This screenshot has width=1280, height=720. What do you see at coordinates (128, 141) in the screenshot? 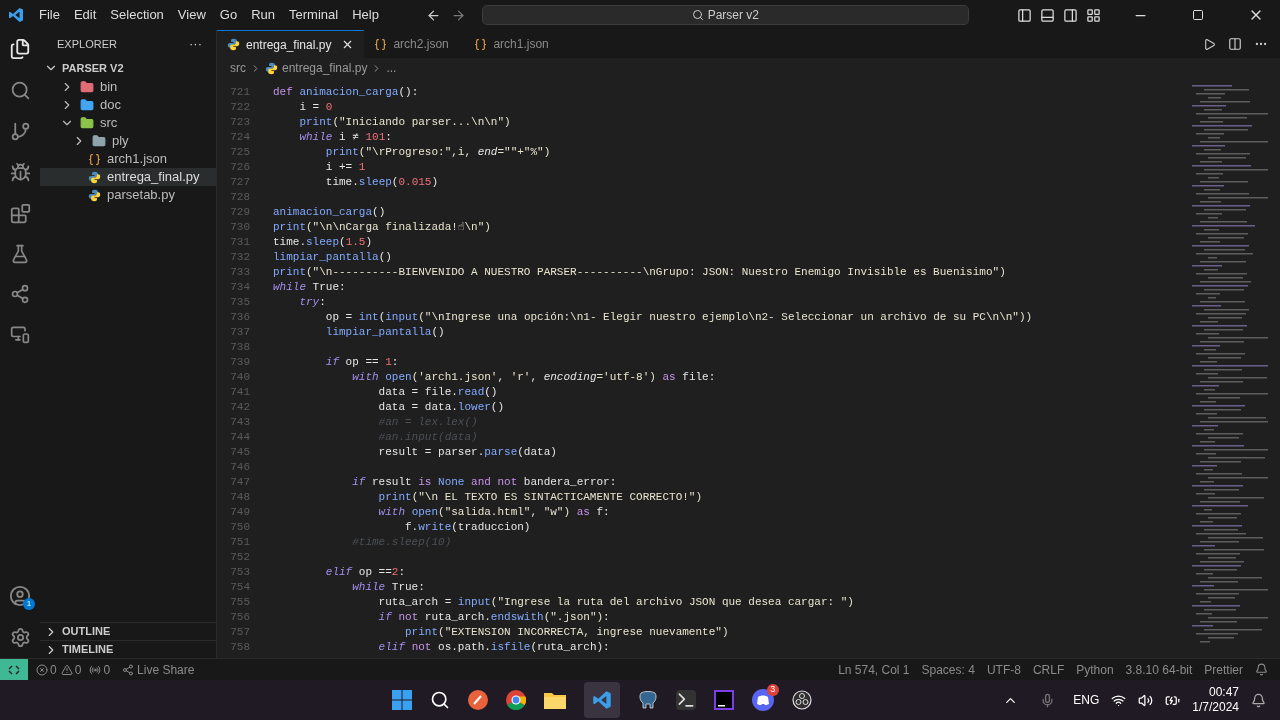
I see `tree-item: ply` at bounding box center [128, 141].